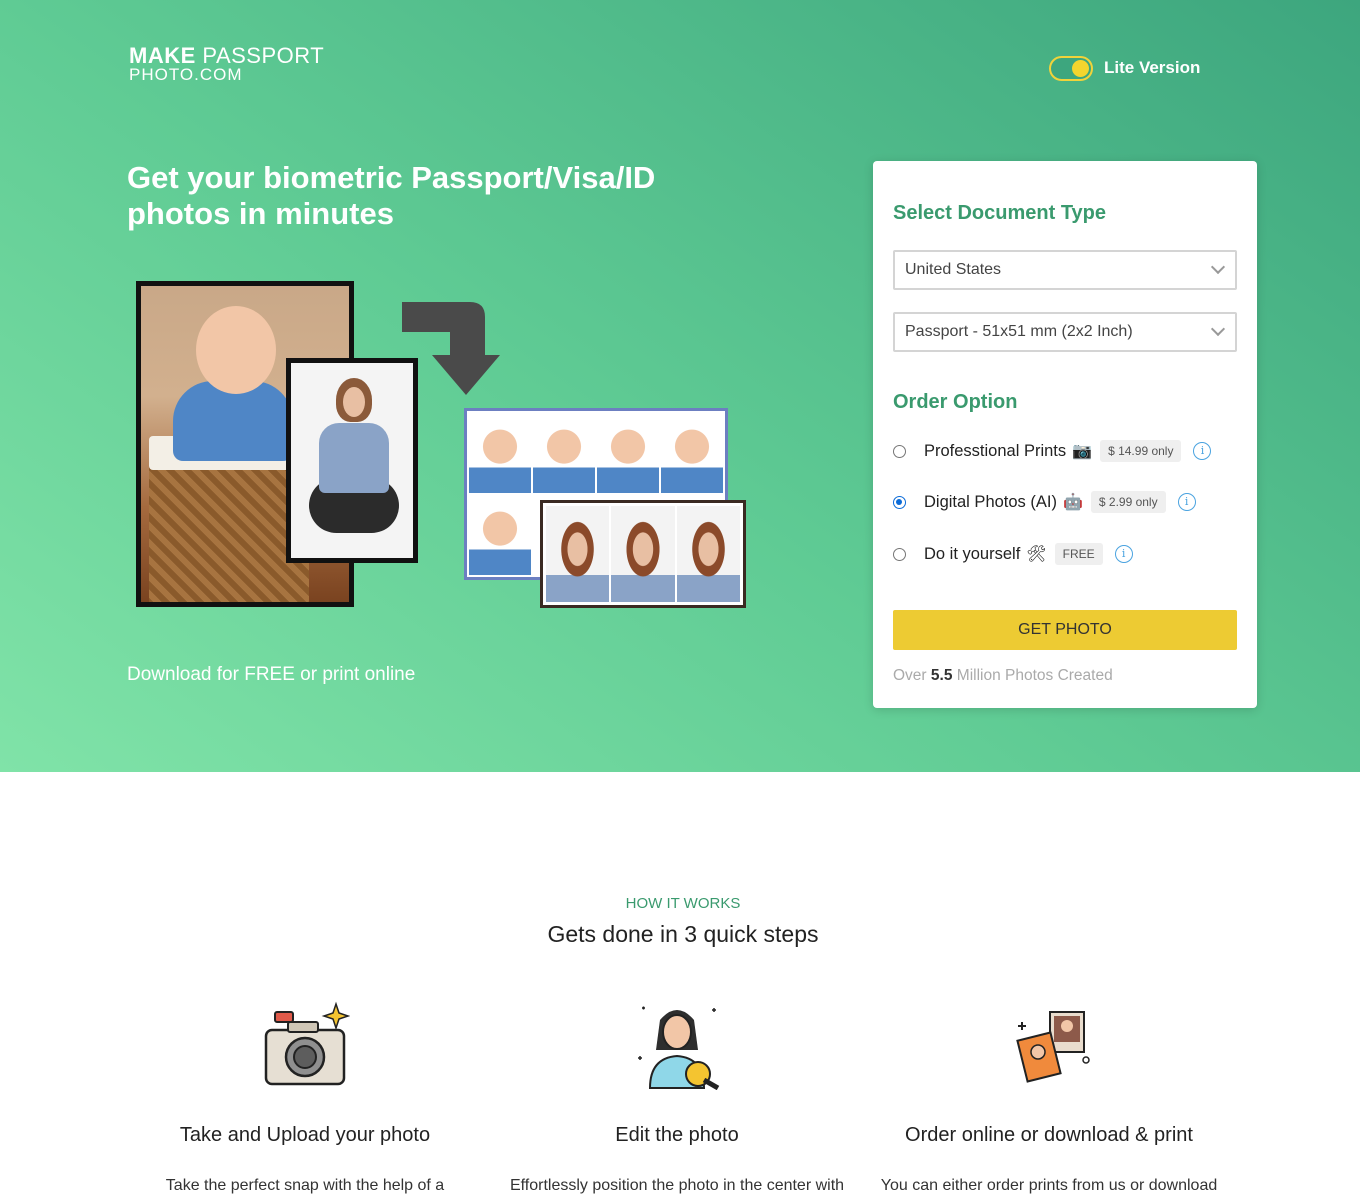  What do you see at coordinates (445, 448) in the screenshot?
I see `hero-illustration` at bounding box center [445, 448].